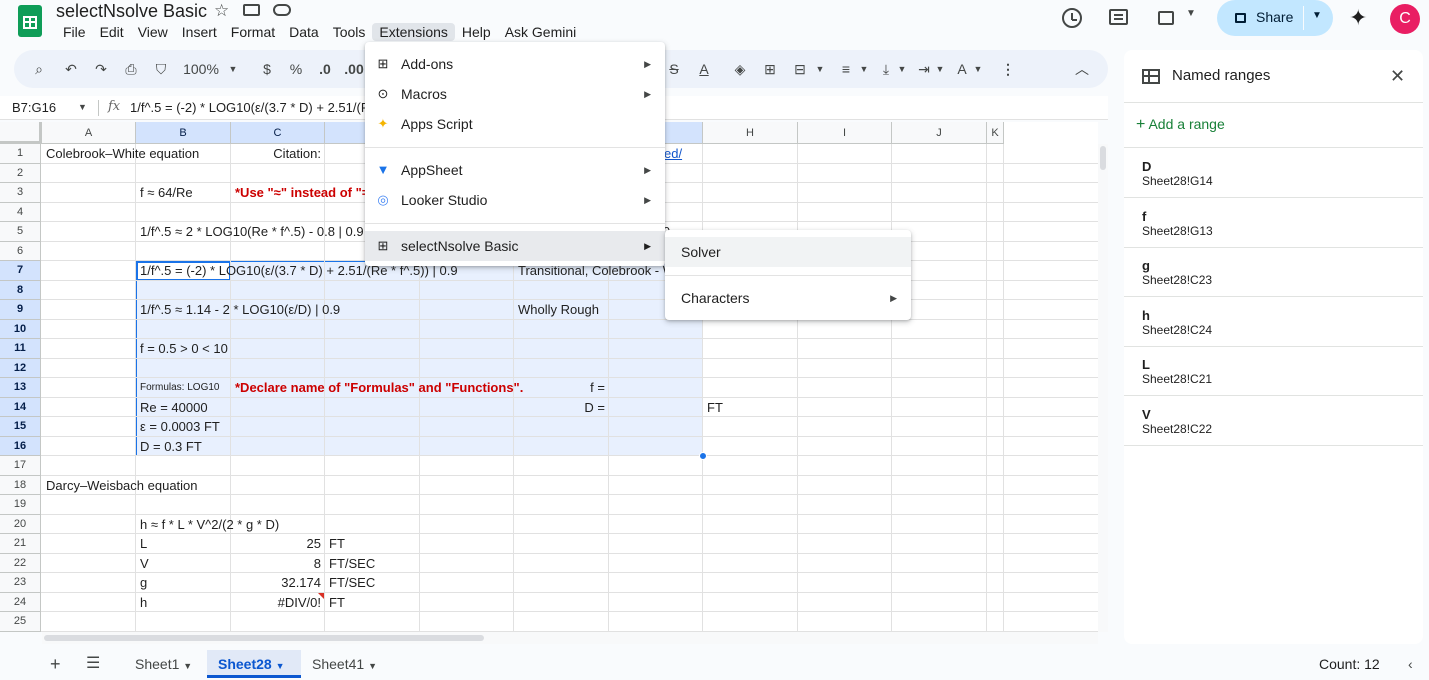 The width and height of the screenshot is (1429, 680). What do you see at coordinates (182, 349) in the screenshot?
I see `cell-b11: f = 0.5 > 0 < 10` at bounding box center [182, 349].